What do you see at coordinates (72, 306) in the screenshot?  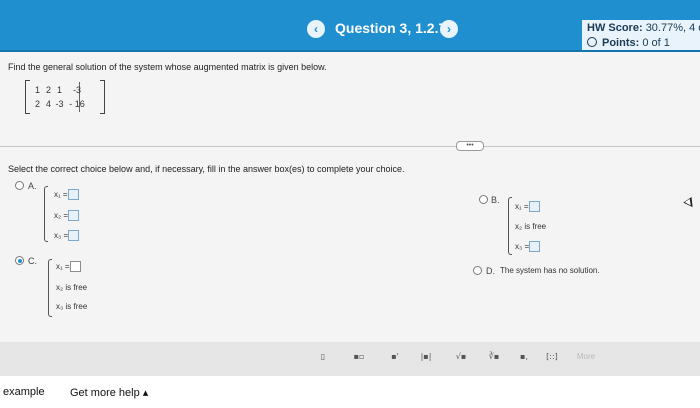 I see `choice-c-line: x₃ is free` at bounding box center [72, 306].